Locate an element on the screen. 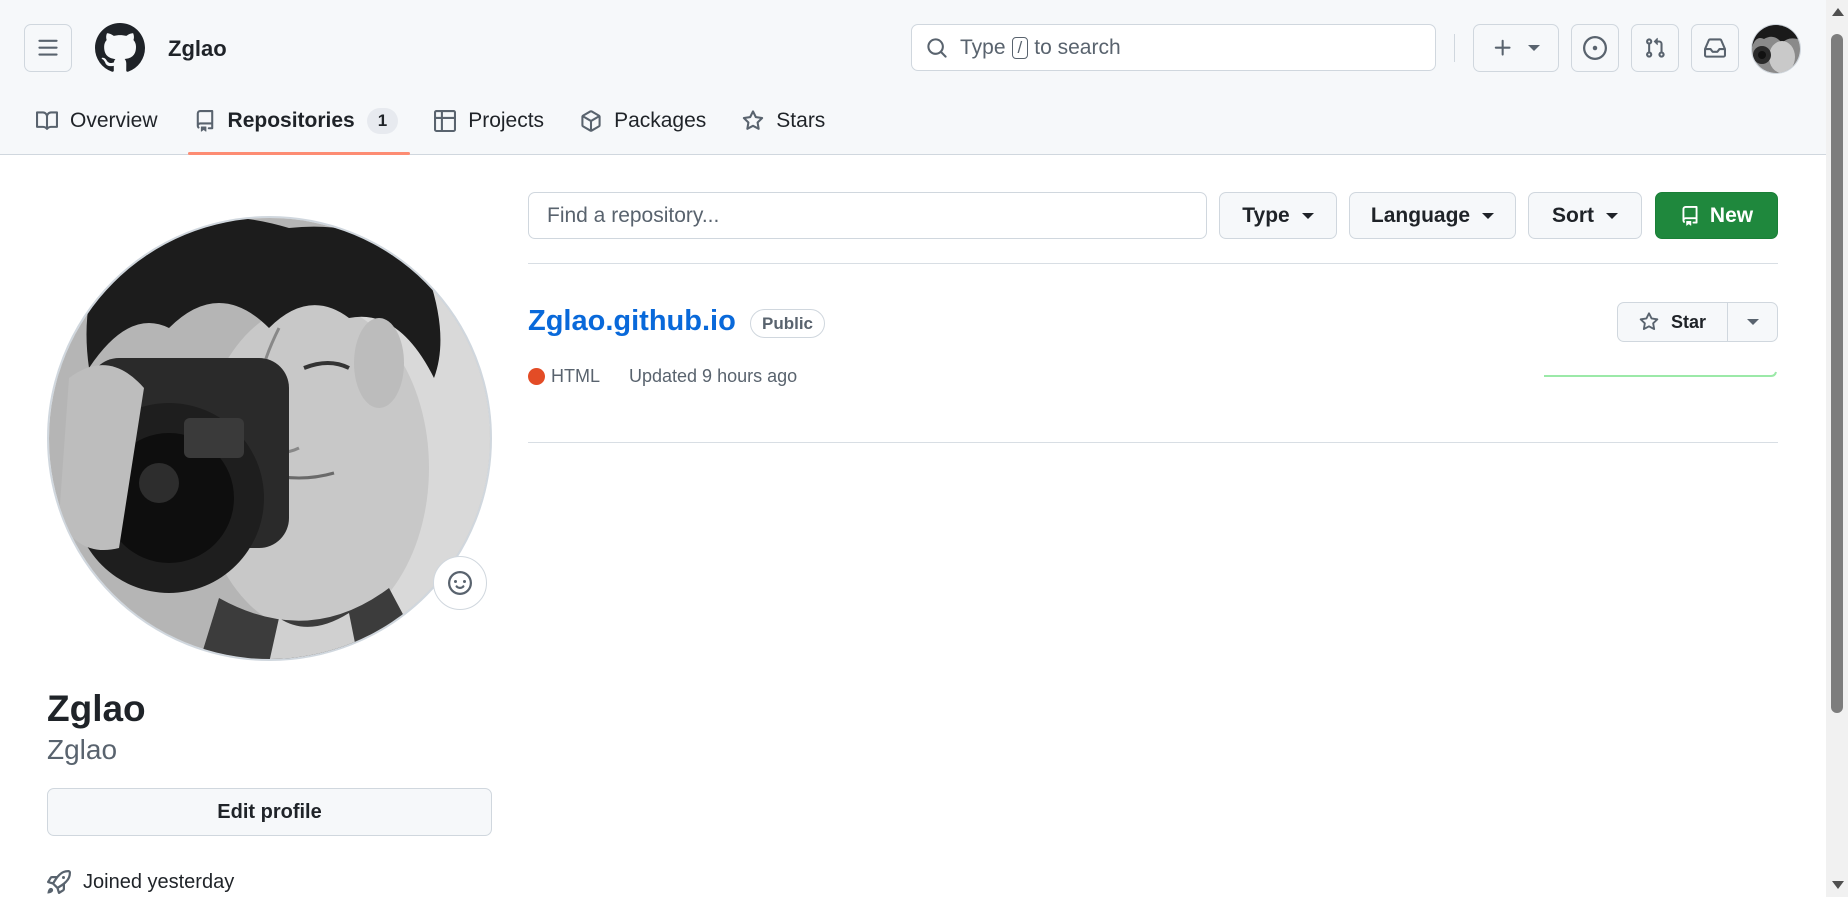  smiley-icon is located at coordinates (460, 583).